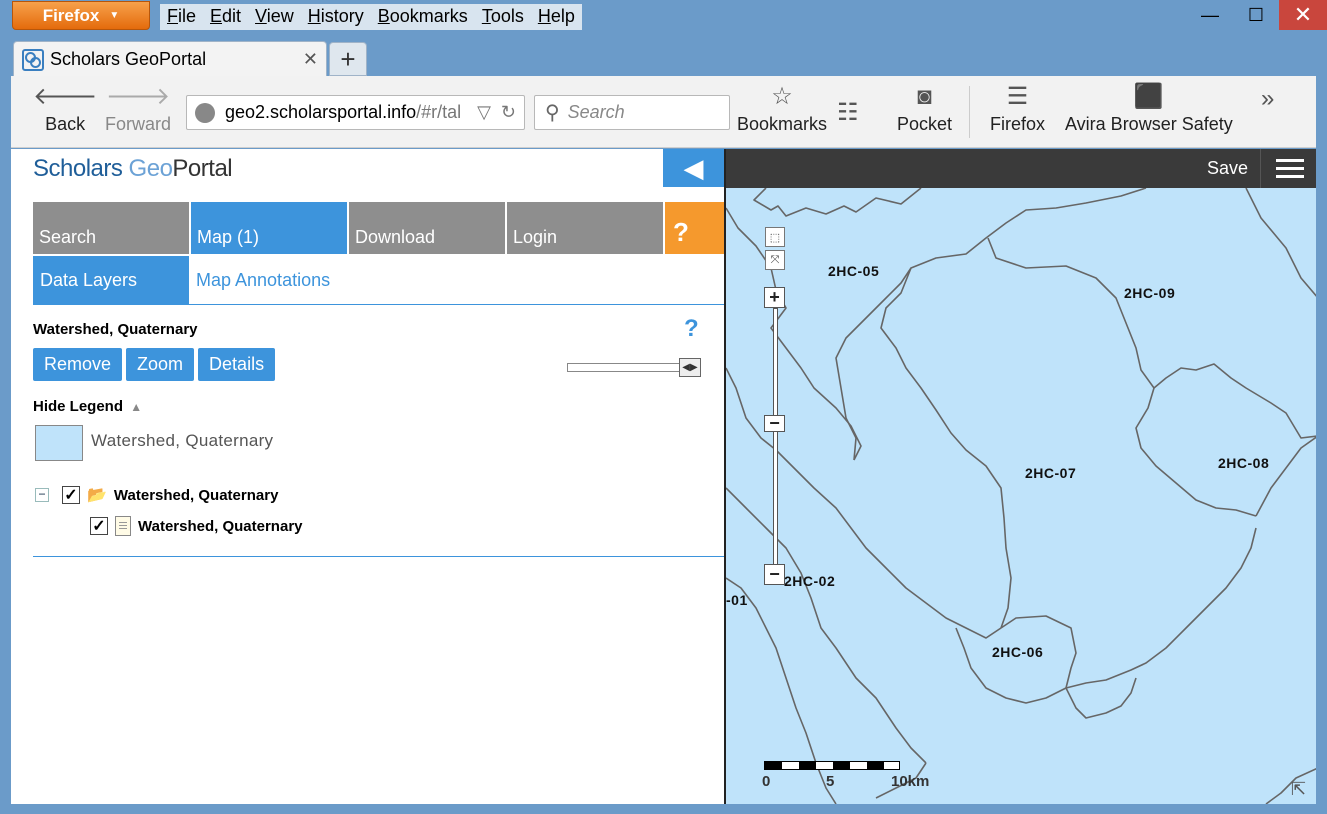  I want to click on menu-help: Help, so click(556, 17).